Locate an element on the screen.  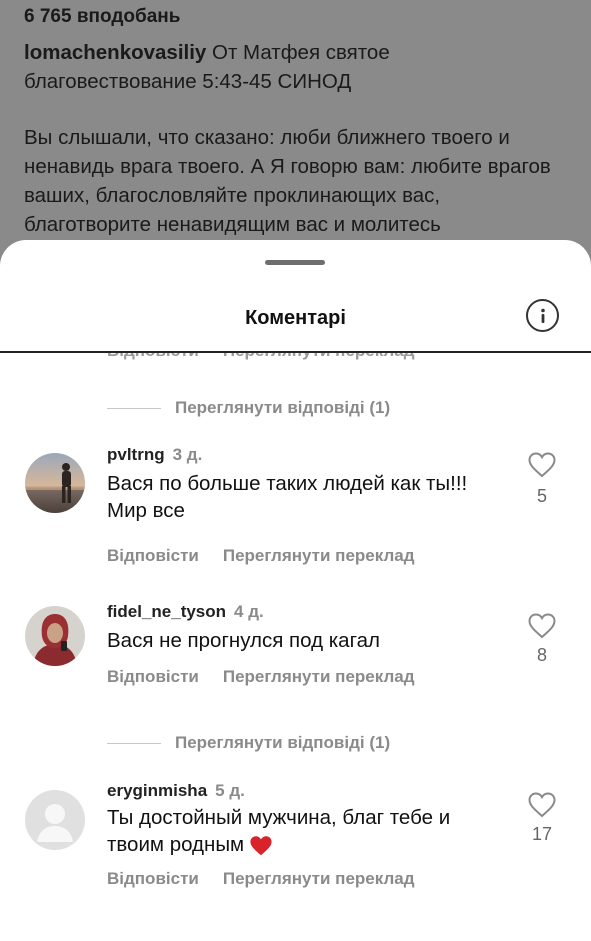
sheet-title: Коментарі is located at coordinates (295, 318).